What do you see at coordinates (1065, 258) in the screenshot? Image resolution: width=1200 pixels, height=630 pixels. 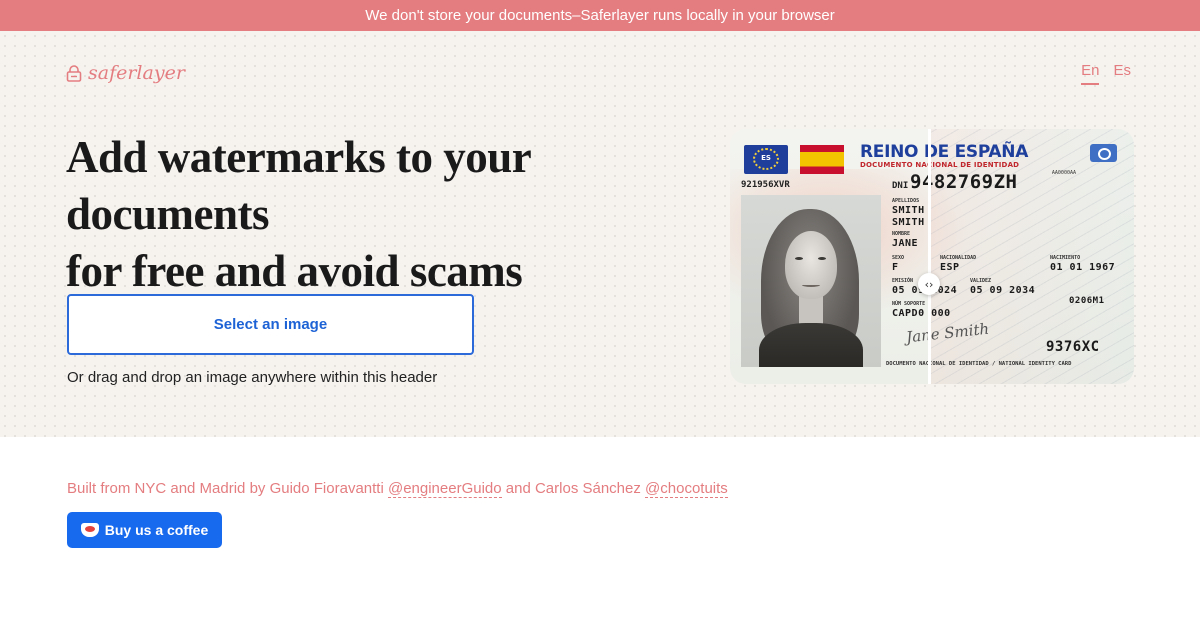 I see `label-birth: NACIMIENTO` at bounding box center [1065, 258].